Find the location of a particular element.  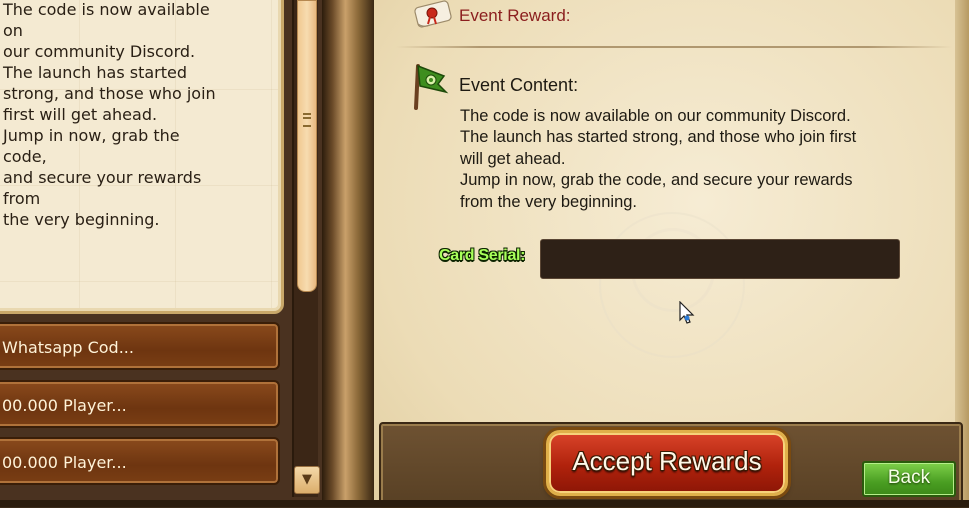

card-serial-label: Card Serial: is located at coordinates (482, 255).